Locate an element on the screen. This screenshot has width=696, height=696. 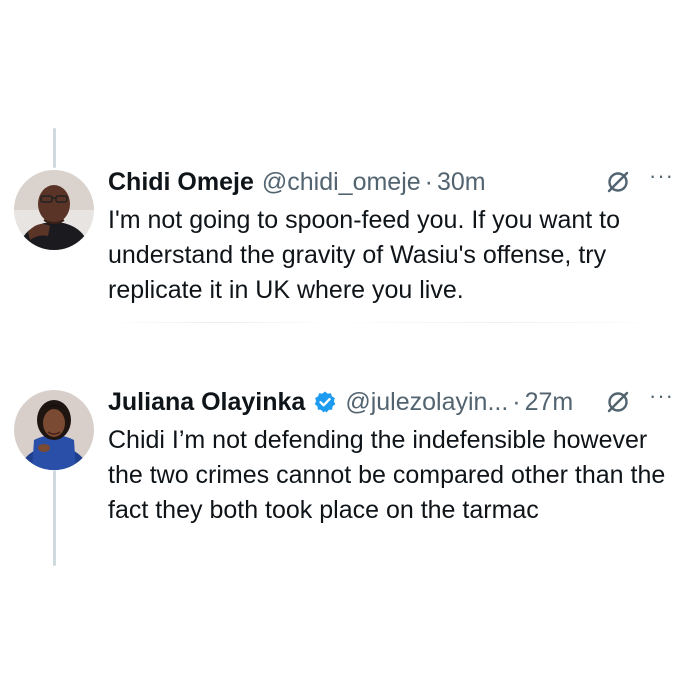
avatar-chidi is located at coordinates (54, 210).